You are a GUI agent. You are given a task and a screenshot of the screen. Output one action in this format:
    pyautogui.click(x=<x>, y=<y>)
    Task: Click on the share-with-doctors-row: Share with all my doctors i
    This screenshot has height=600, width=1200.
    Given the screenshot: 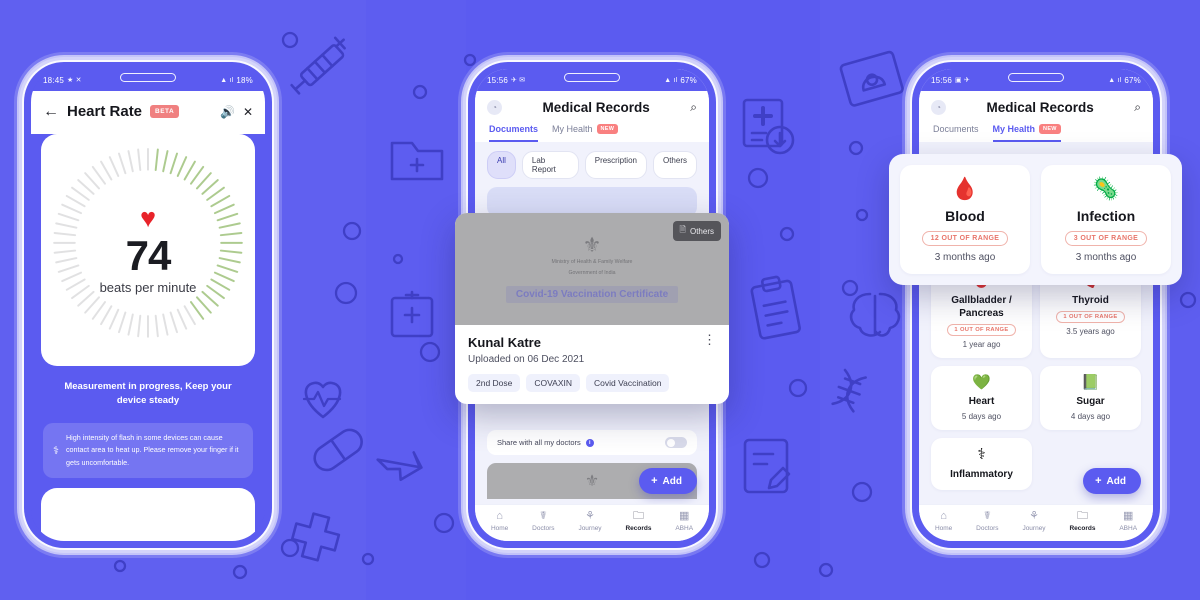 What is the action you would take?
    pyautogui.click(x=592, y=442)
    